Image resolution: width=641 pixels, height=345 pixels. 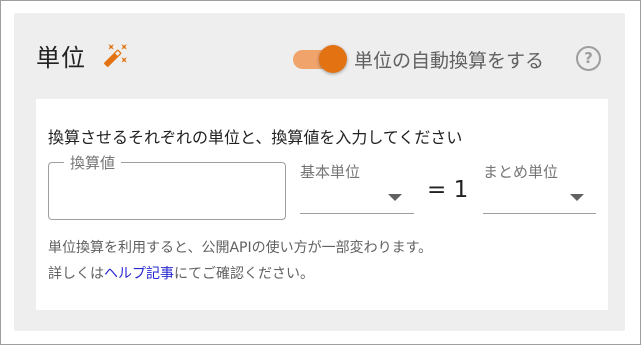 I want to click on base-unit-label: 基本単位, so click(x=330, y=172).